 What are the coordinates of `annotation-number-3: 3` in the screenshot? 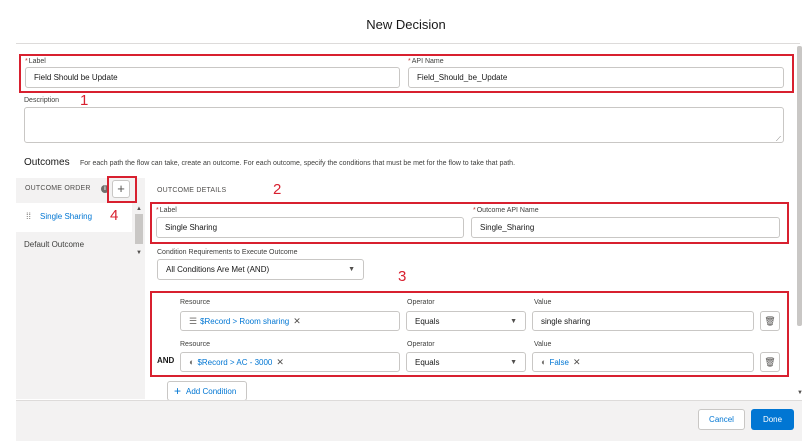 It's located at (402, 276).